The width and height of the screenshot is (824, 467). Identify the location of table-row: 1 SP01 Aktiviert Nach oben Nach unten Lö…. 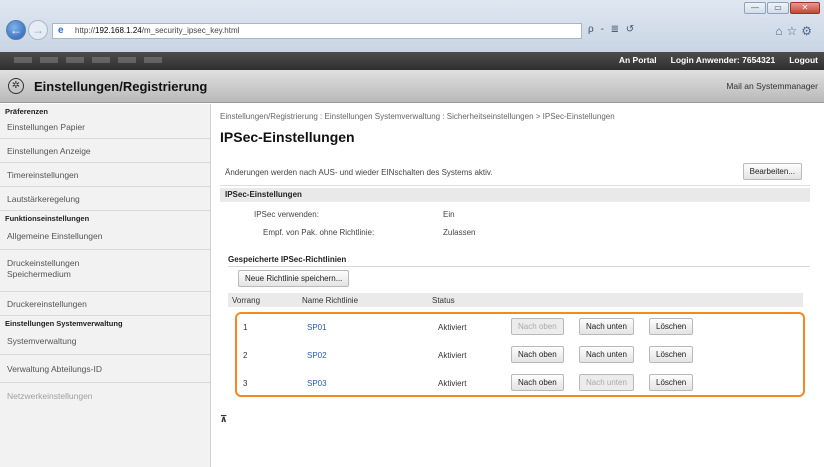
(519, 327).